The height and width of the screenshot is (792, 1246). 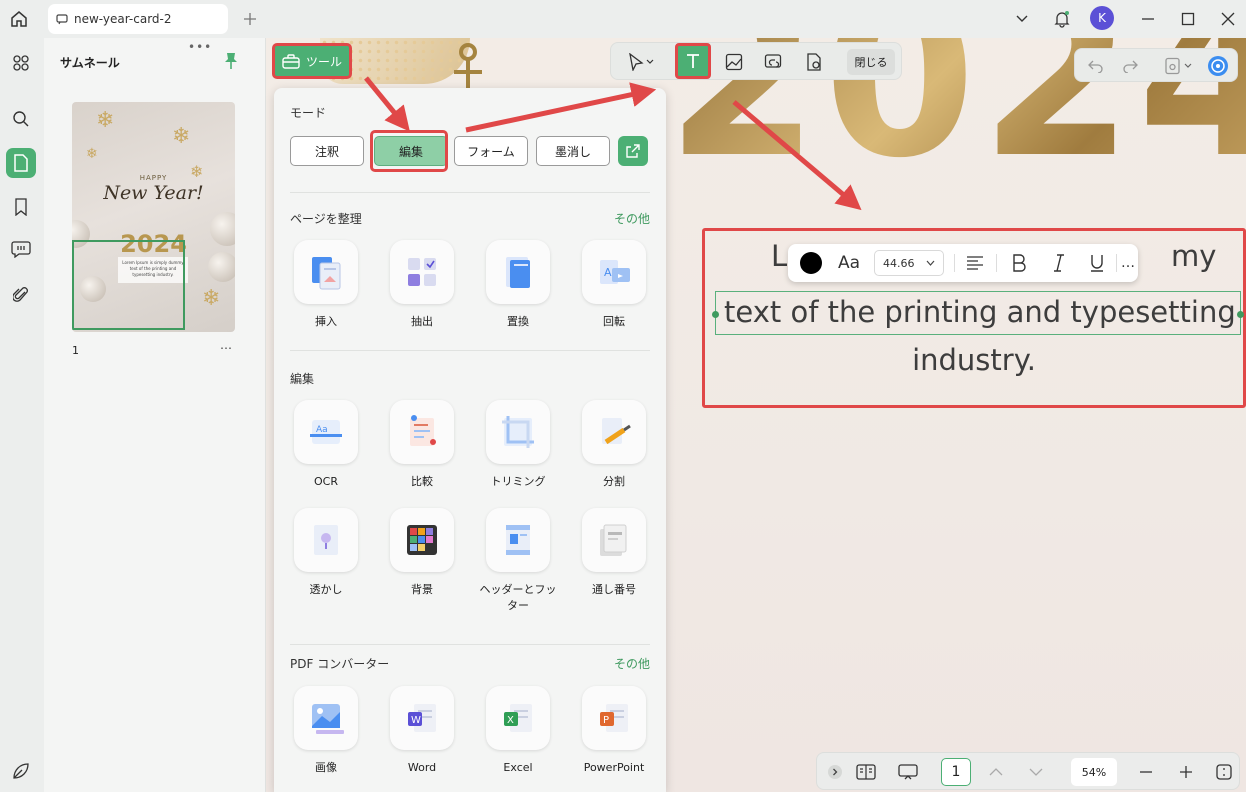 I want to click on presentation-button, so click(x=908, y=772).